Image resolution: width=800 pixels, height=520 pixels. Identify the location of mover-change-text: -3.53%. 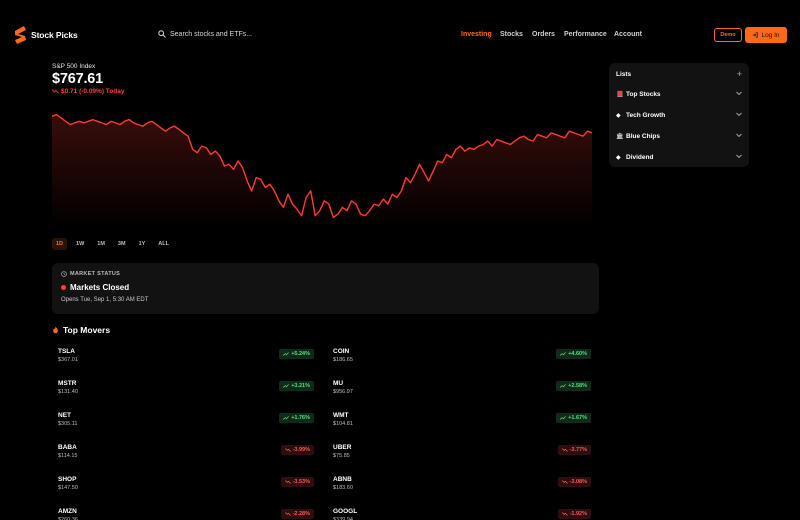
(301, 482).